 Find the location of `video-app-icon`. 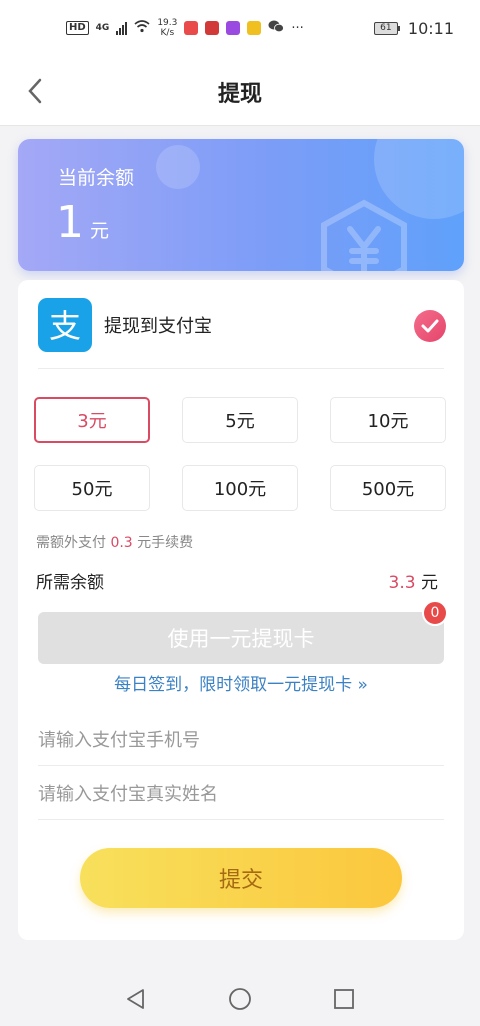

video-app-icon is located at coordinates (233, 28).